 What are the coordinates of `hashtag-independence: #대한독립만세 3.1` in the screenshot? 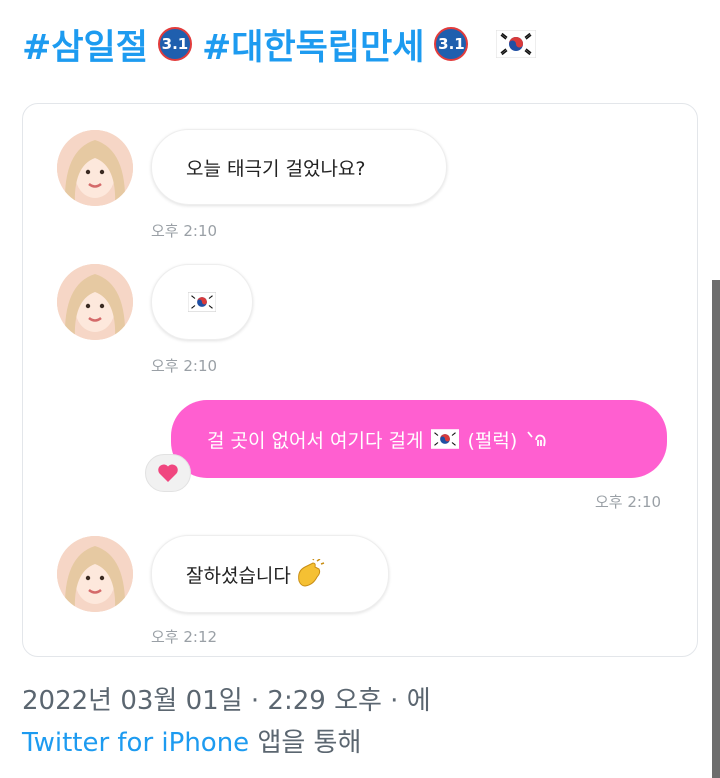 It's located at (335, 44).